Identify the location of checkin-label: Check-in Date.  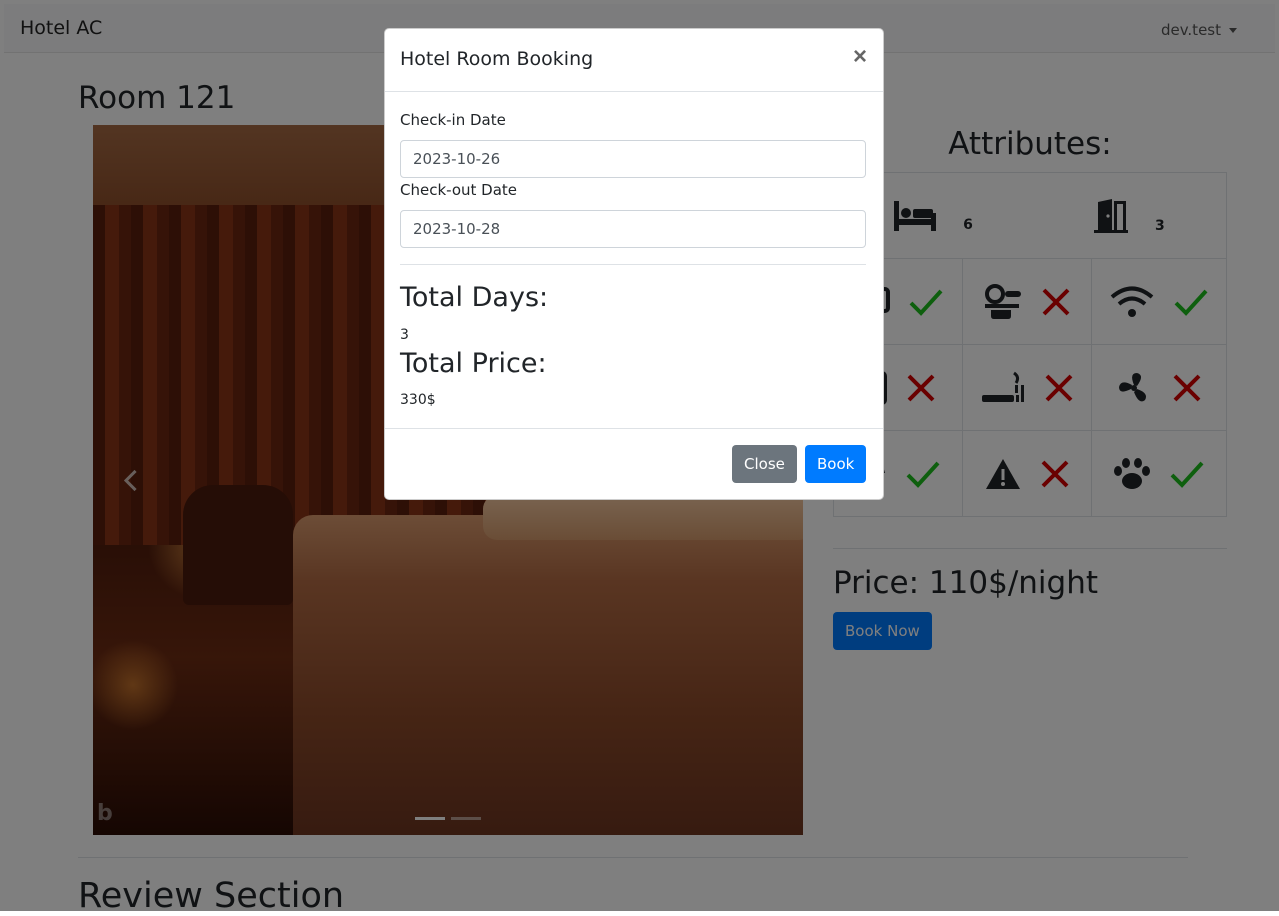
(453, 120).